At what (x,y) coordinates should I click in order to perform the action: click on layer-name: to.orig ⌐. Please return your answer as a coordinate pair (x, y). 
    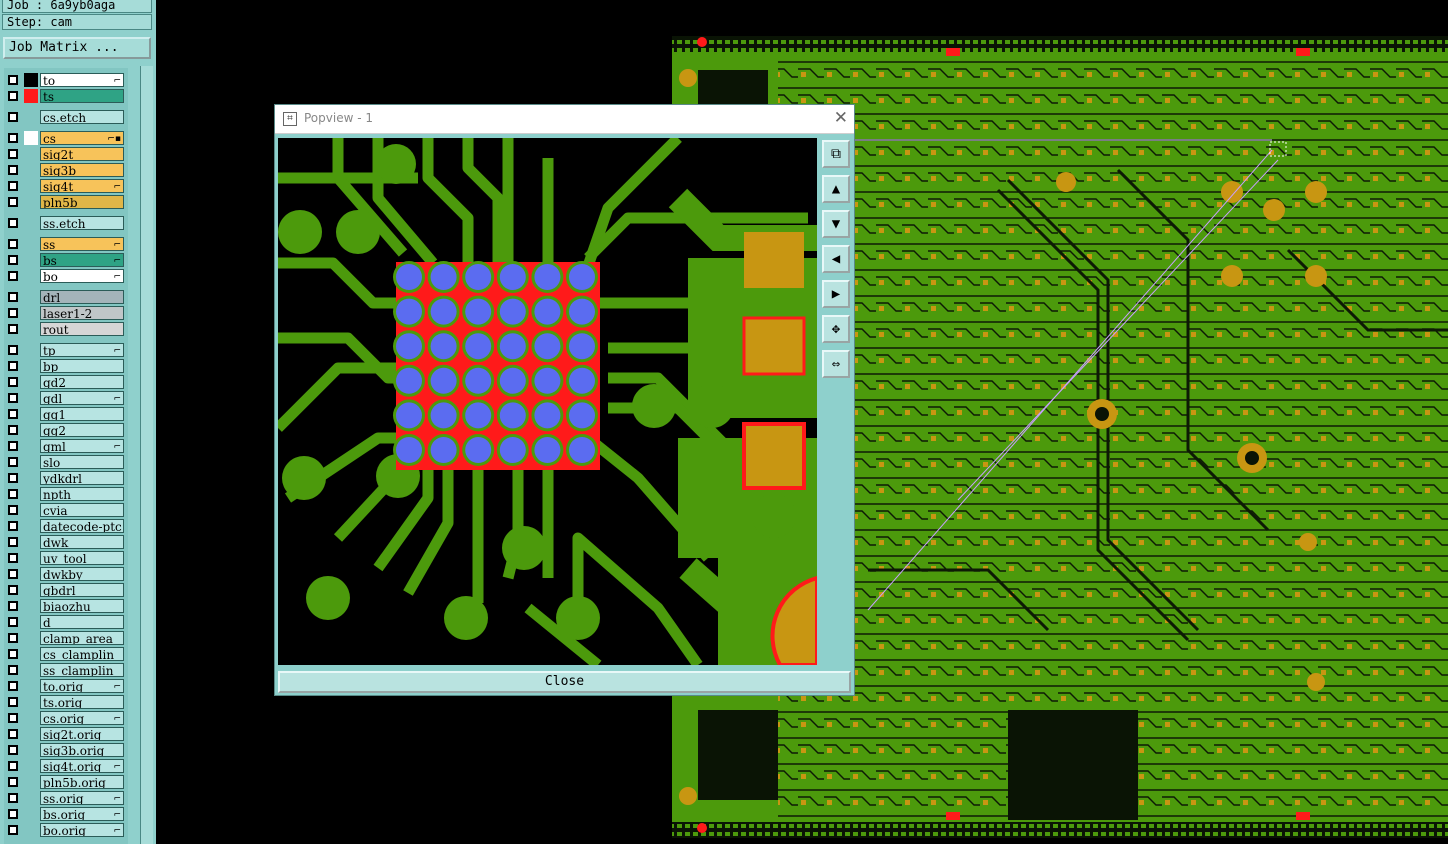
    Looking at the image, I should click on (82, 686).